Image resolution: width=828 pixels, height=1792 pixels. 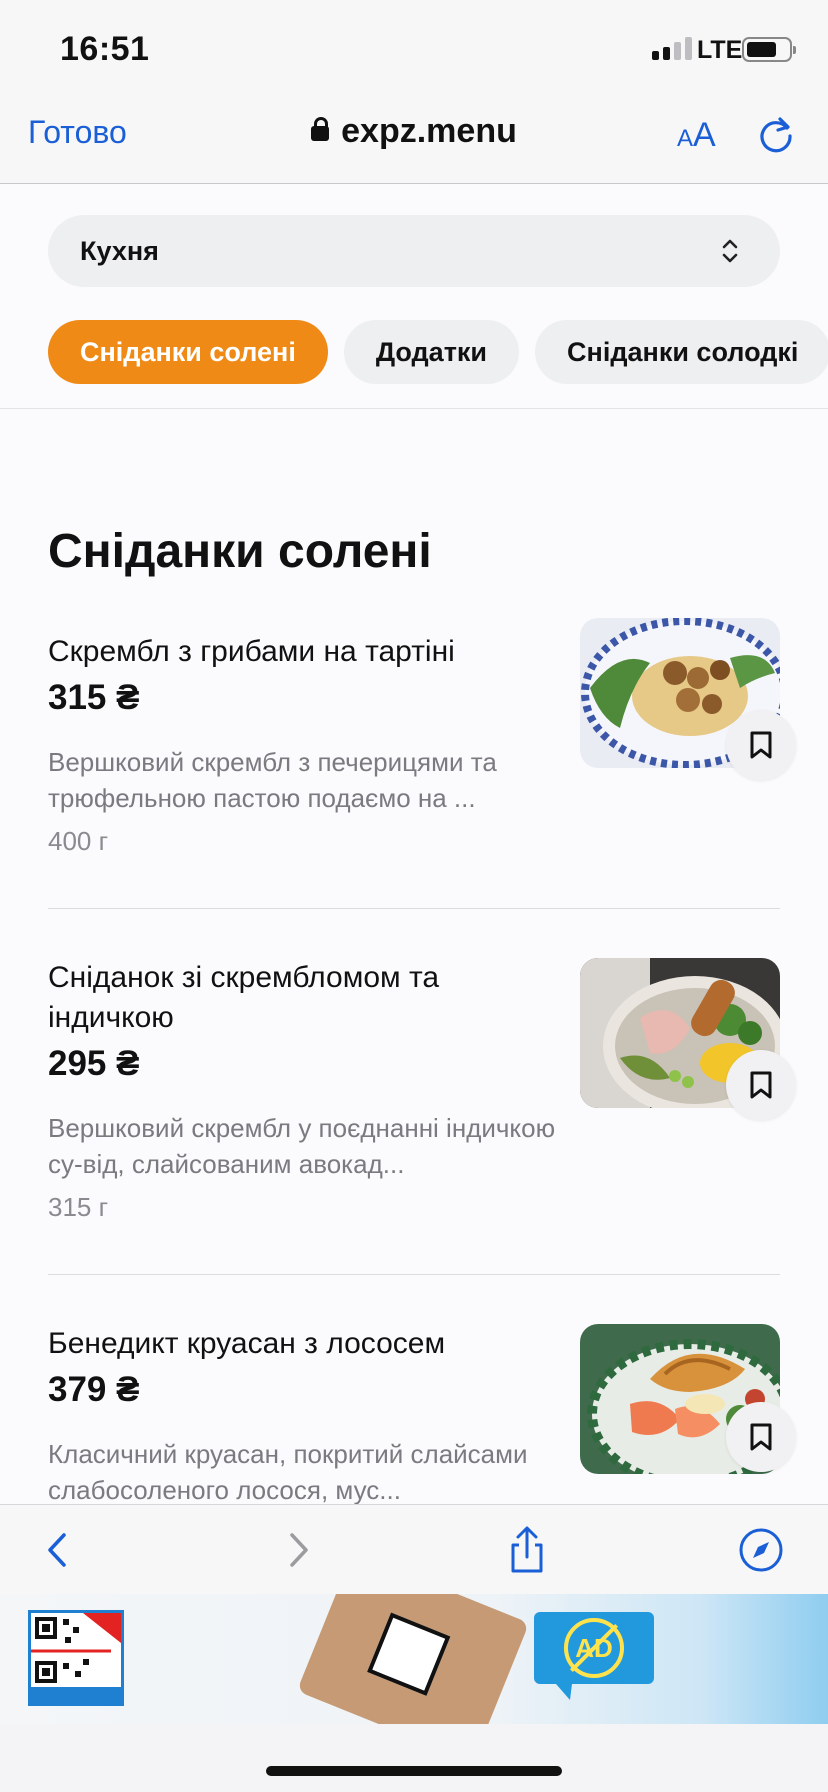 I want to click on text-size-button: AA, so click(x=696, y=135).